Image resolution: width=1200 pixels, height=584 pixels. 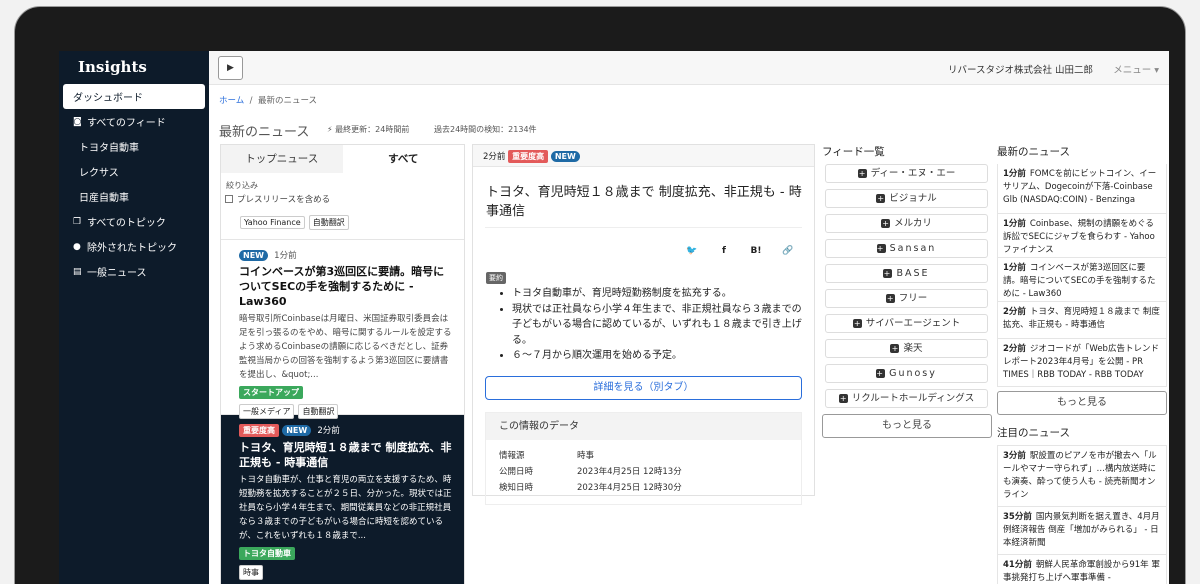 I want to click on latest-news-title: 最新のニュース, so click(x=1033, y=152).